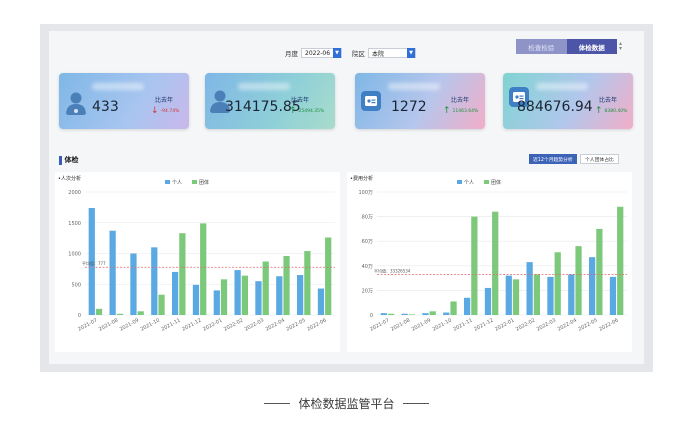 This screenshot has width=693, height=444. Describe the element at coordinates (94, 263) in the screenshot. I see `average-label: 平均值：777` at that location.